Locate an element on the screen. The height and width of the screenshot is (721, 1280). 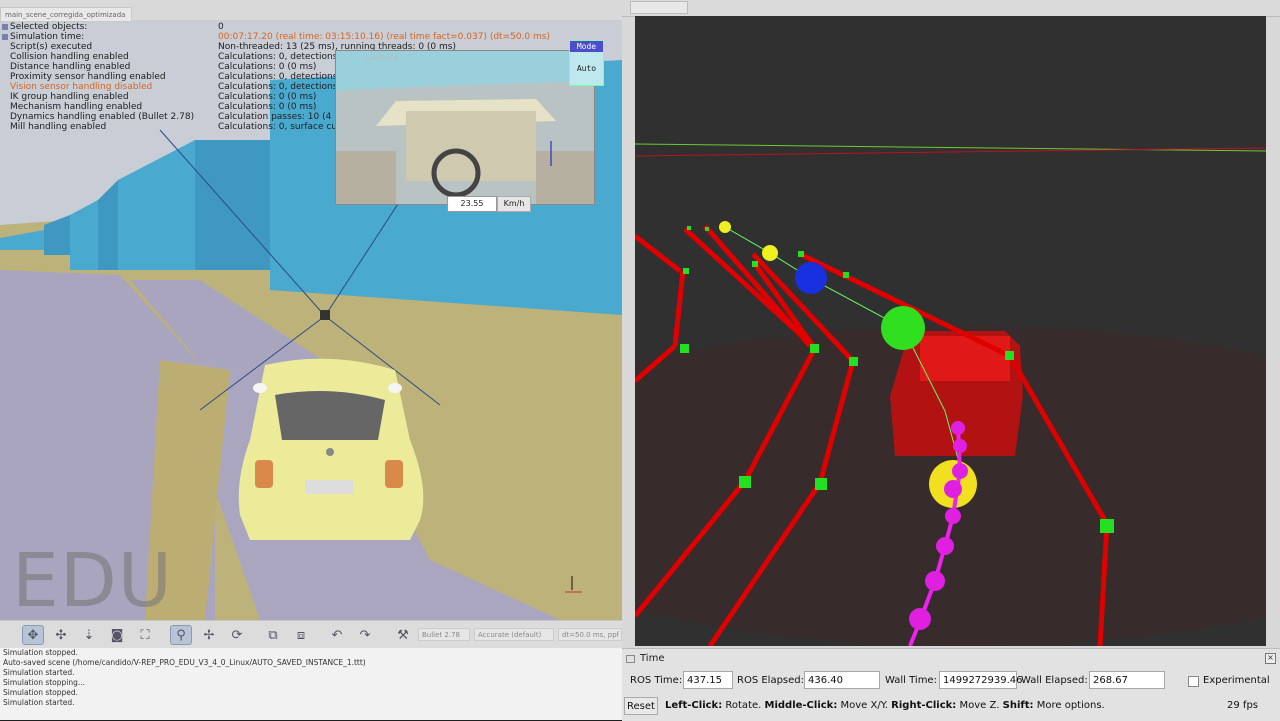
dna-icon: ⧈ is located at coordinates (301, 635).